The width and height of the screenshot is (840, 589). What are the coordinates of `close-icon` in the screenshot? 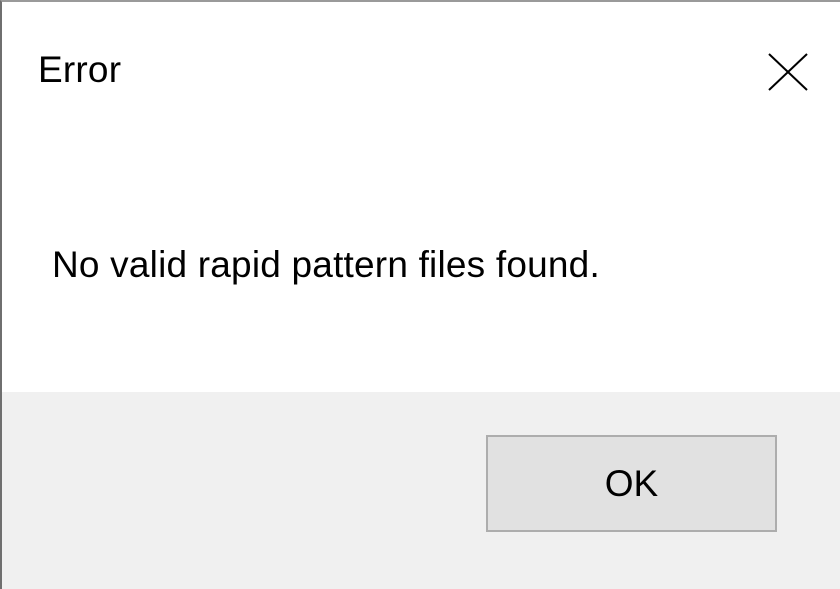 It's located at (788, 72).